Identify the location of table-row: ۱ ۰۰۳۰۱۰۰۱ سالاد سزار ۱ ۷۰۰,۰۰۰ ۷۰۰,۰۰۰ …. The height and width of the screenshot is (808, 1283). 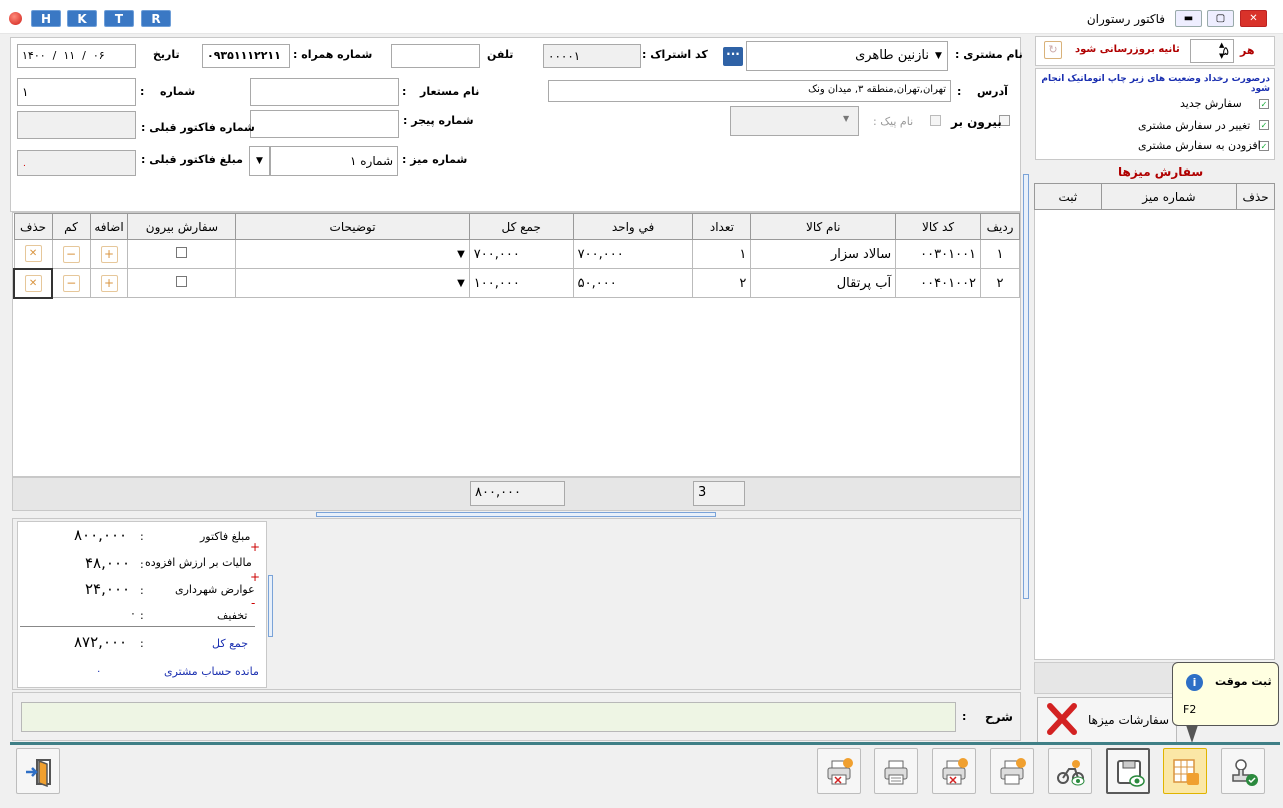
(516, 254).